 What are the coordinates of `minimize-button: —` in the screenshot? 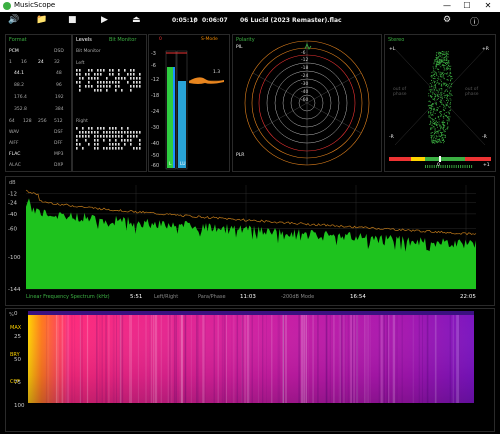 It's located at (447, 5).